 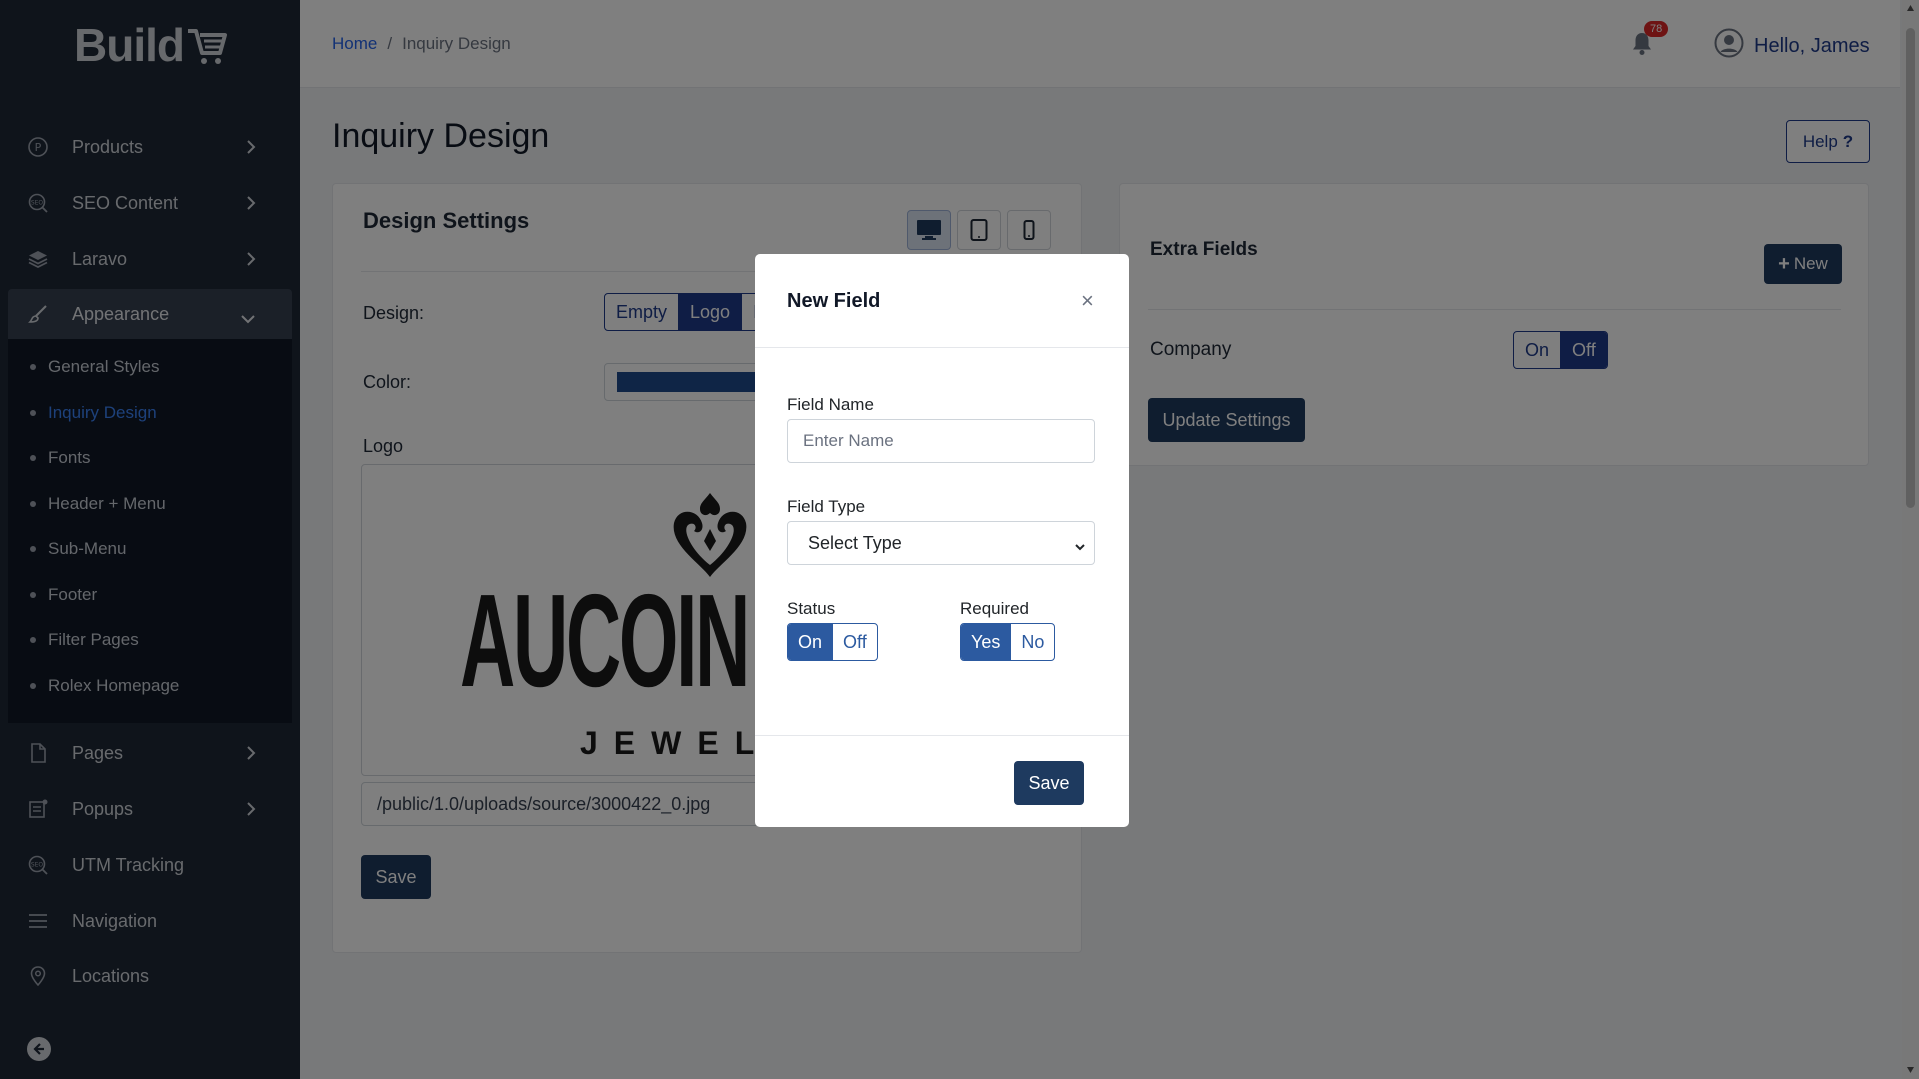 I want to click on field-type-label: Field Type, so click(x=826, y=506).